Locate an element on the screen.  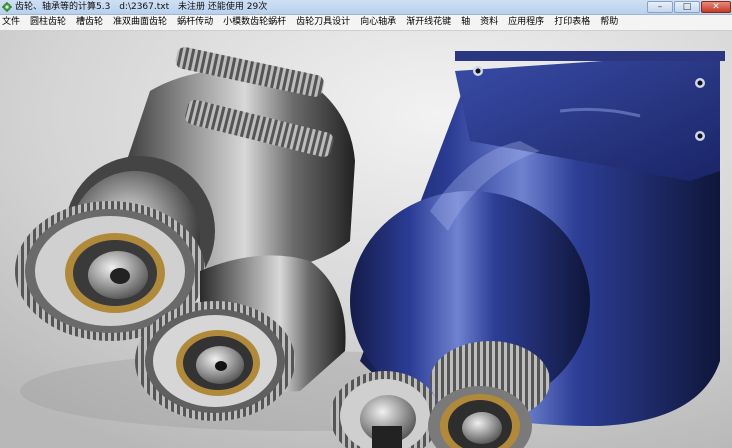
title-registration-status: 未注册 还能使用 29次 is located at coordinates (223, 7).